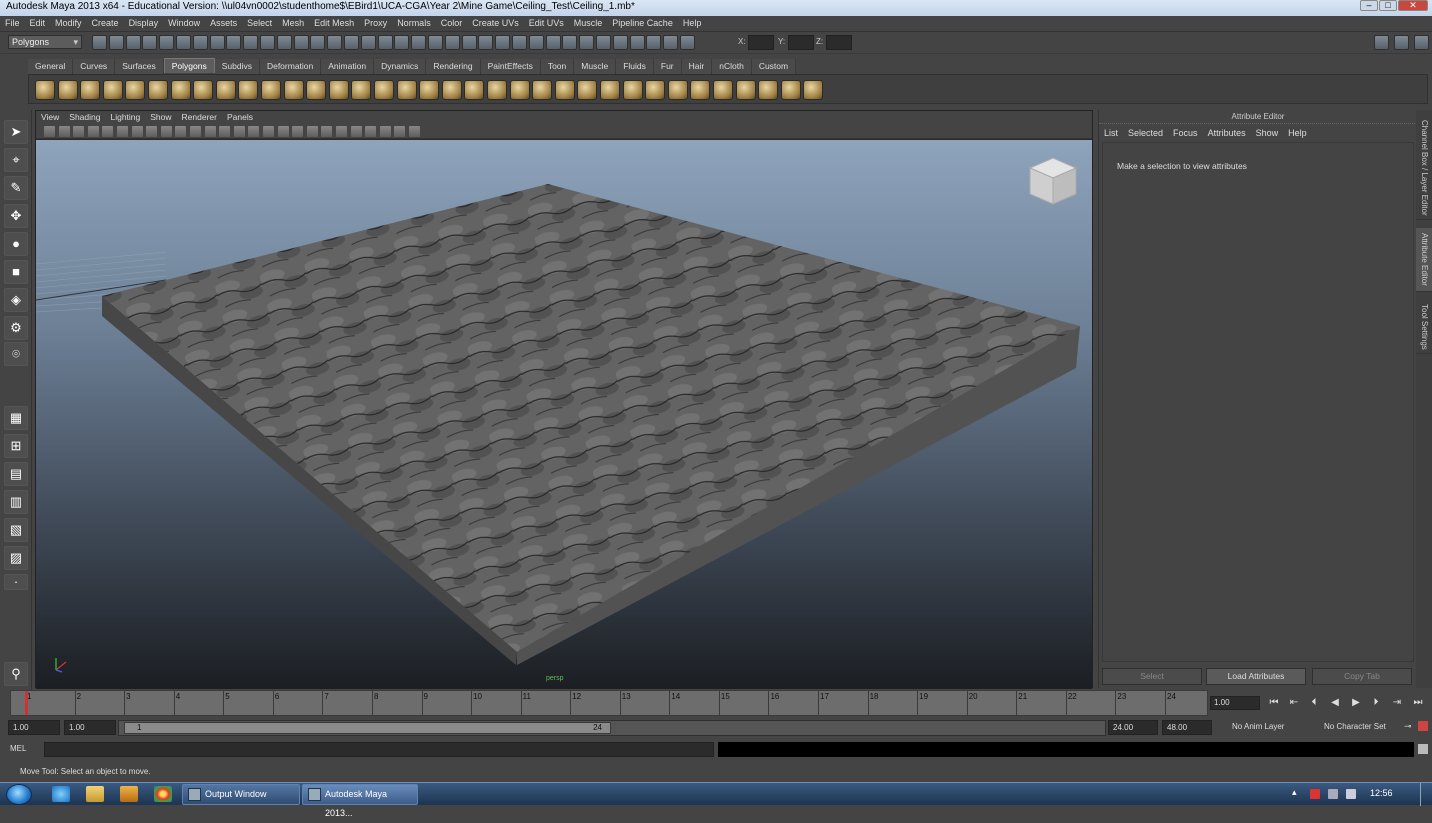 This screenshot has height=823, width=1432. Describe the element at coordinates (16, 474) in the screenshot. I see `persp-outliner-layout-icon: ▤` at that location.